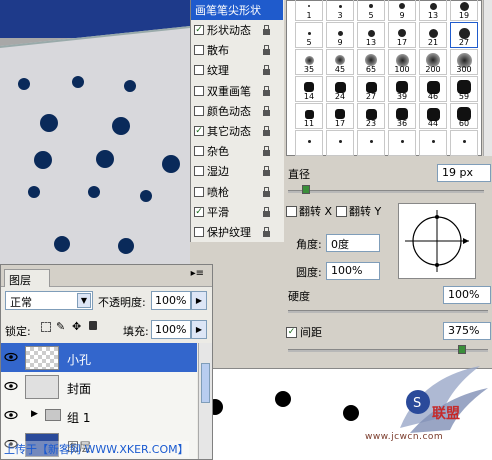  Describe the element at coordinates (433, 89) in the screenshot. I see `brush-tip-cell: 46` at that location.